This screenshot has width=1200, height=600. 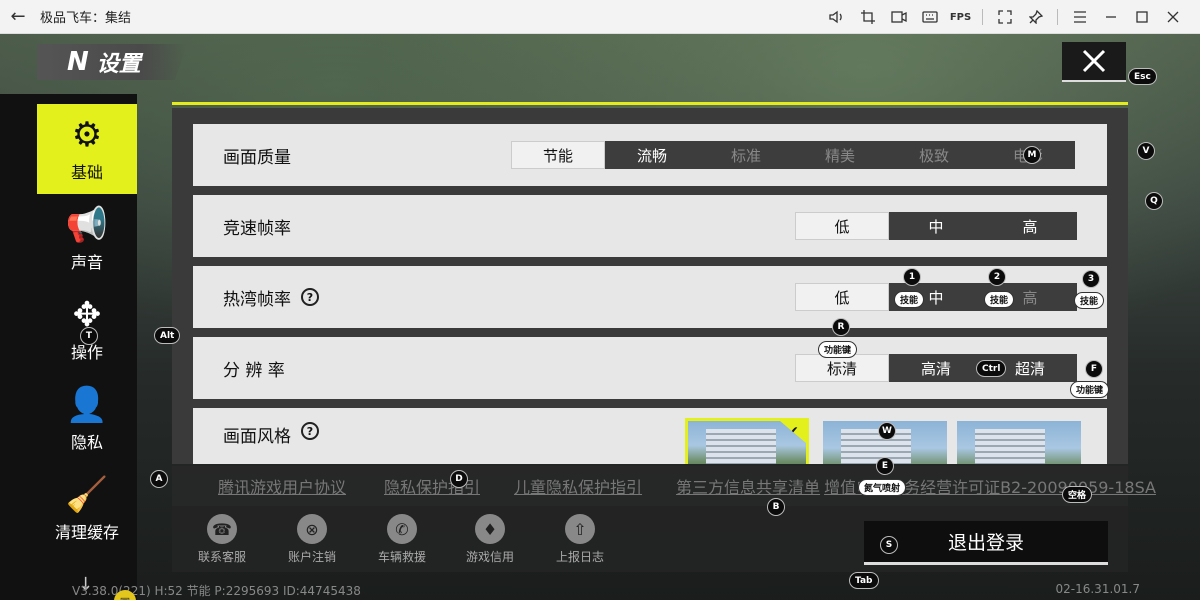 What do you see at coordinates (118, 64) in the screenshot?
I see `page-title: 设置` at bounding box center [118, 64].